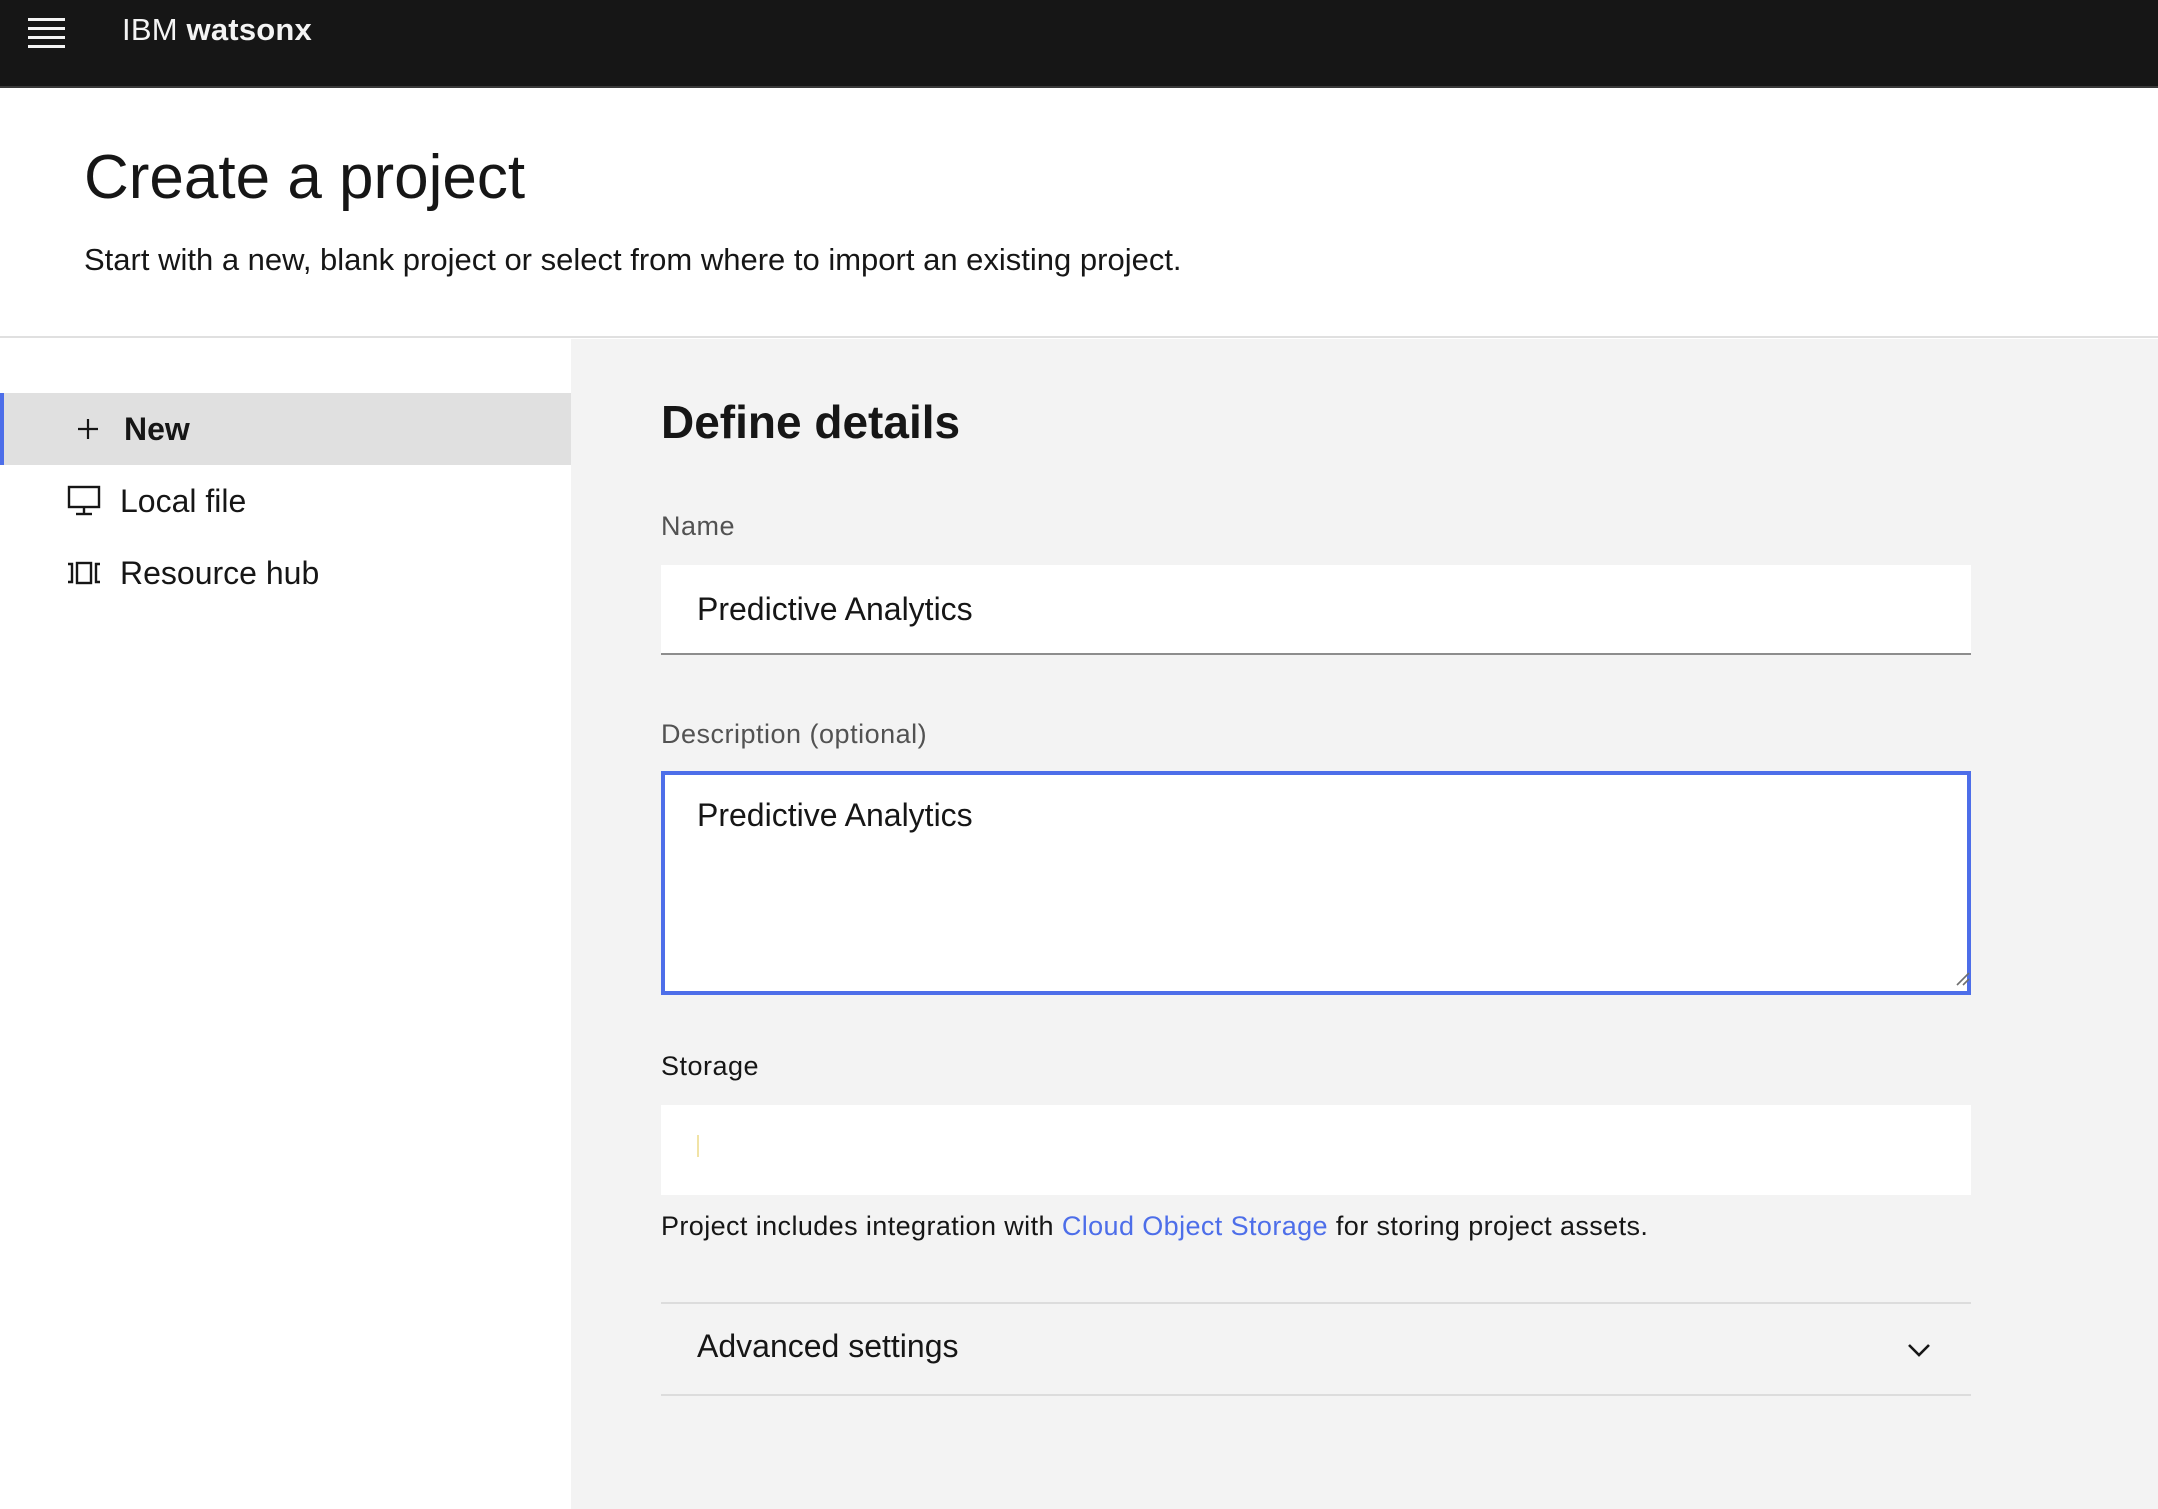  I want to click on monitor-icon, so click(84, 501).